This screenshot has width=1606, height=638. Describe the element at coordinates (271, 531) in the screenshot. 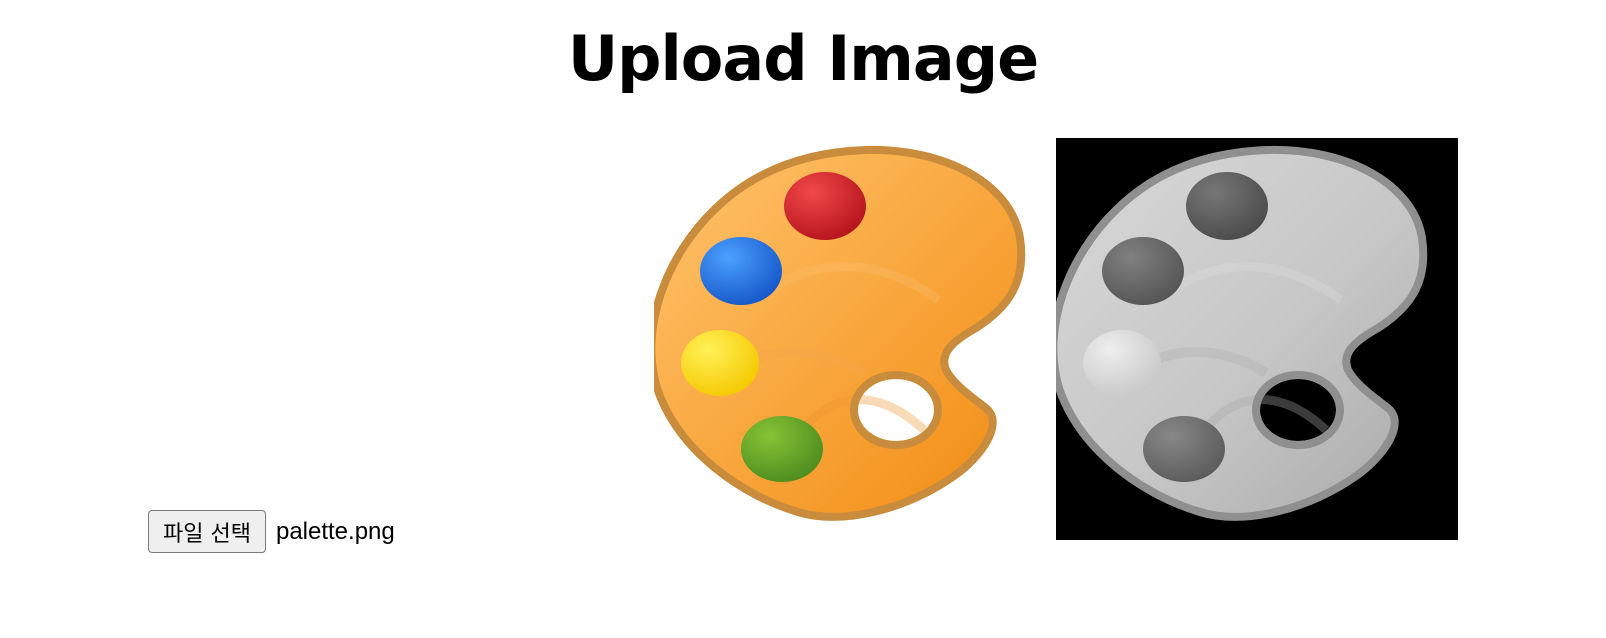

I see `file-upload-control: 파일 선택 palette.png` at that location.